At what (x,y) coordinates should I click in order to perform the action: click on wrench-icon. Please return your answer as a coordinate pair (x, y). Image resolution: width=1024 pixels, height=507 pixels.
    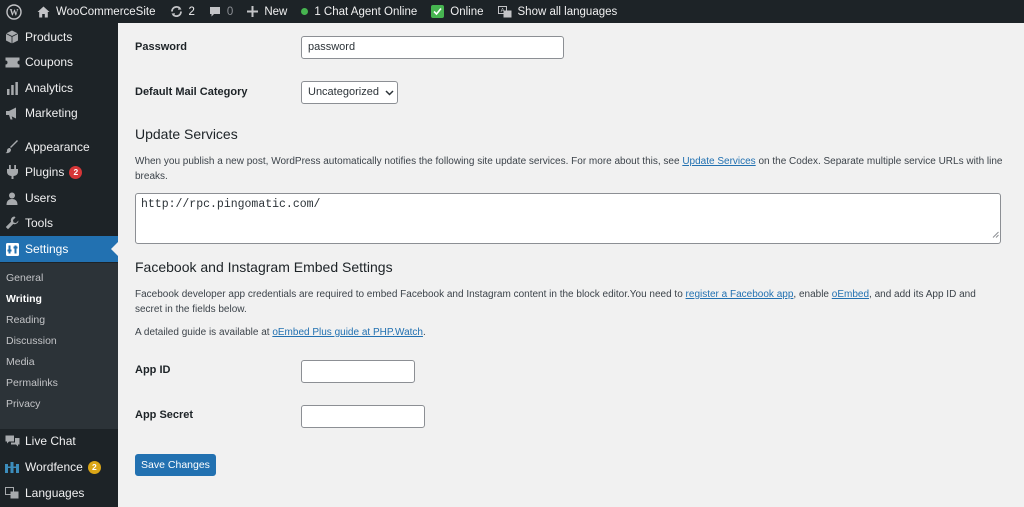
    Looking at the image, I should click on (12, 223).